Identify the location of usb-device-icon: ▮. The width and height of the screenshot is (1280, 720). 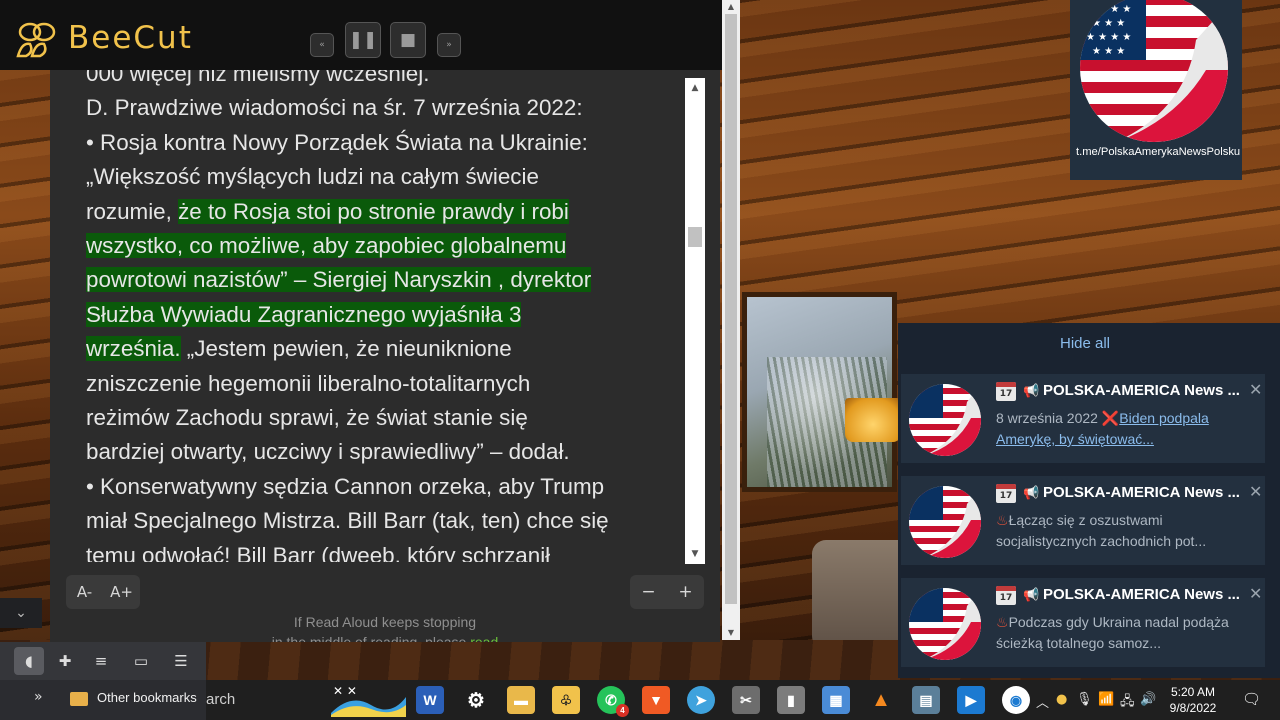
(791, 700).